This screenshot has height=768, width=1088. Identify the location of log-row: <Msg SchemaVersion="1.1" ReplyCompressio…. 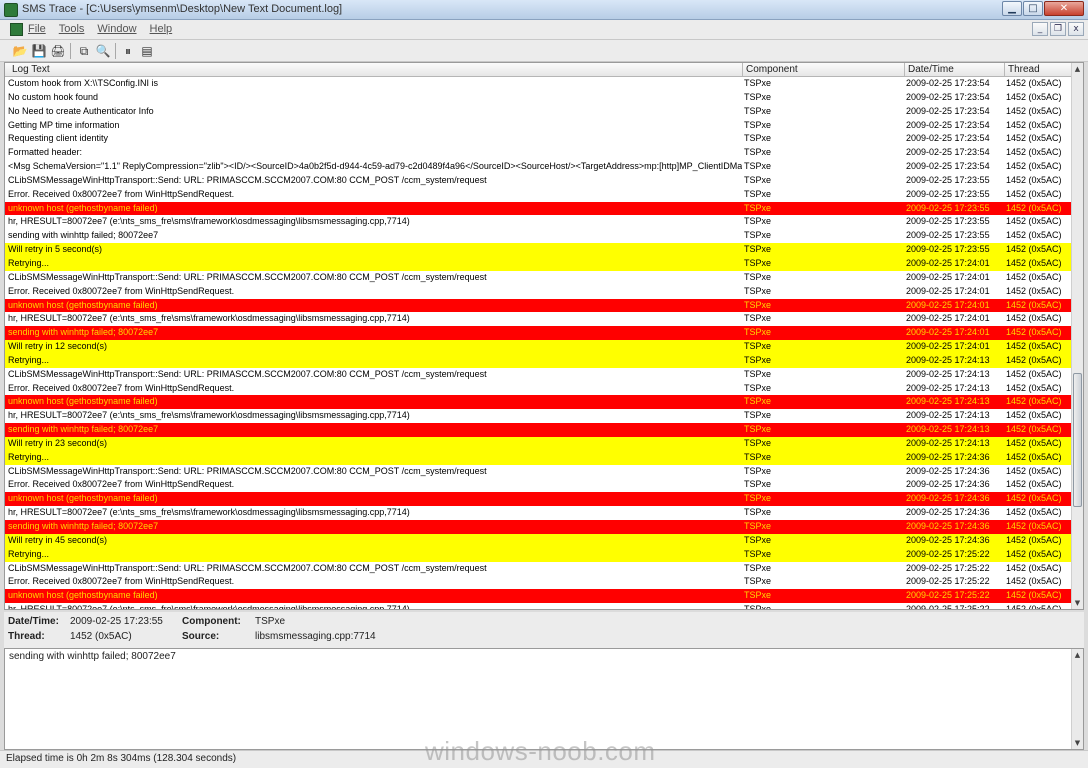
(538, 167).